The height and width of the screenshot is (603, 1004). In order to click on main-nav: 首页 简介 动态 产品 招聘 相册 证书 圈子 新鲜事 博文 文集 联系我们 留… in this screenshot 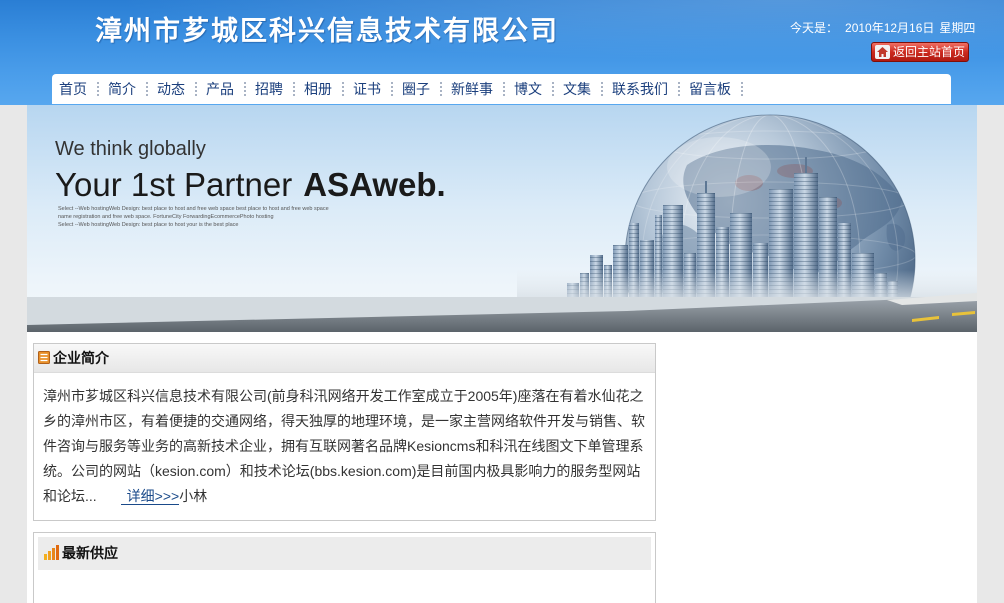, I will do `click(501, 89)`.